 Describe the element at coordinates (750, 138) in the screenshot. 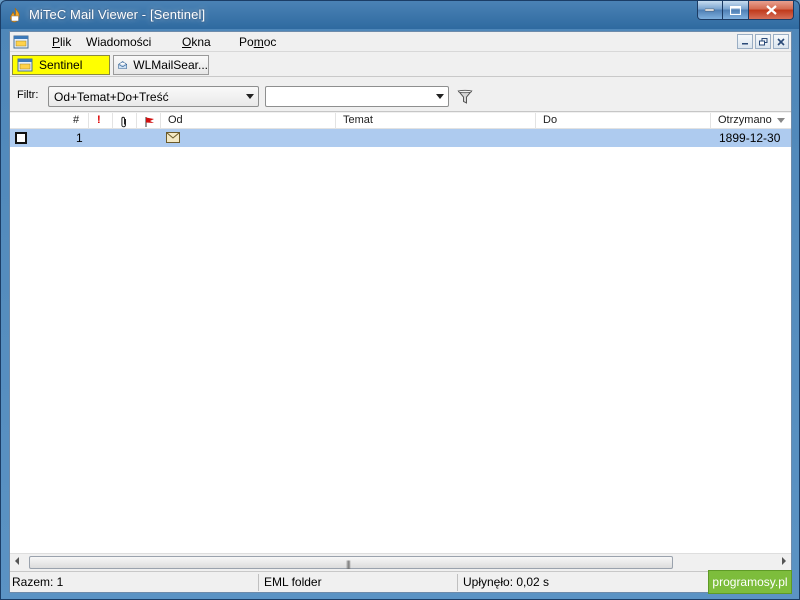

I see `row-received-date: 1899-12-30` at that location.